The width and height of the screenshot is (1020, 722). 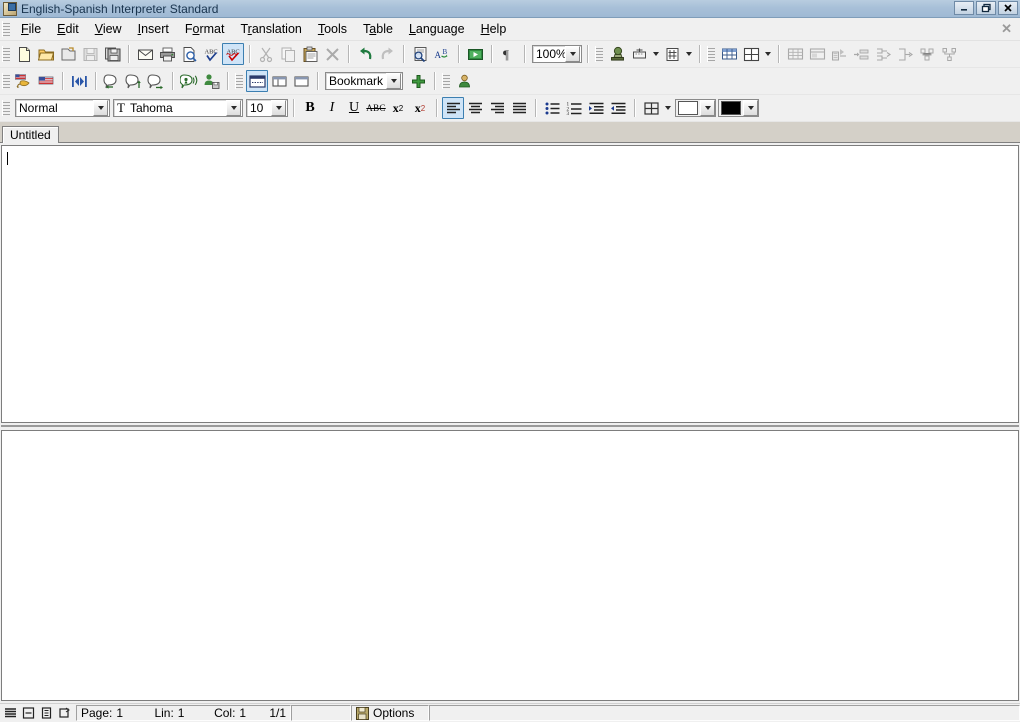 I want to click on number-field-dropdown, so click(x=688, y=54).